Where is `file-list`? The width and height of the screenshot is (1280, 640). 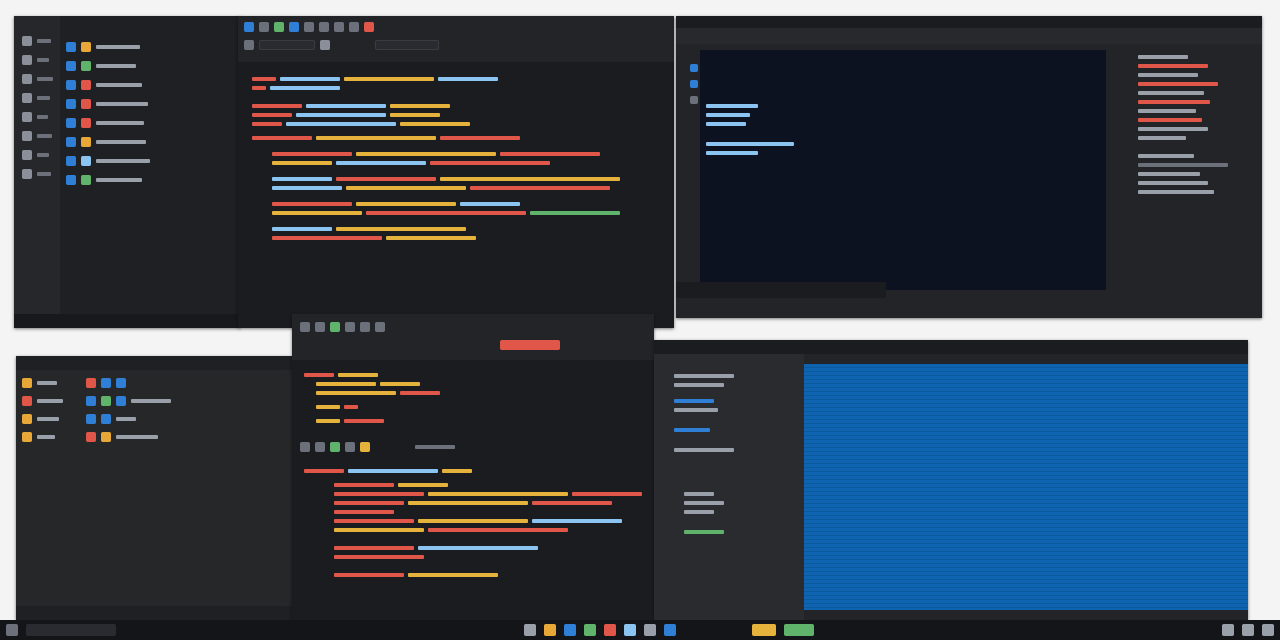
file-list is located at coordinates (150, 115).